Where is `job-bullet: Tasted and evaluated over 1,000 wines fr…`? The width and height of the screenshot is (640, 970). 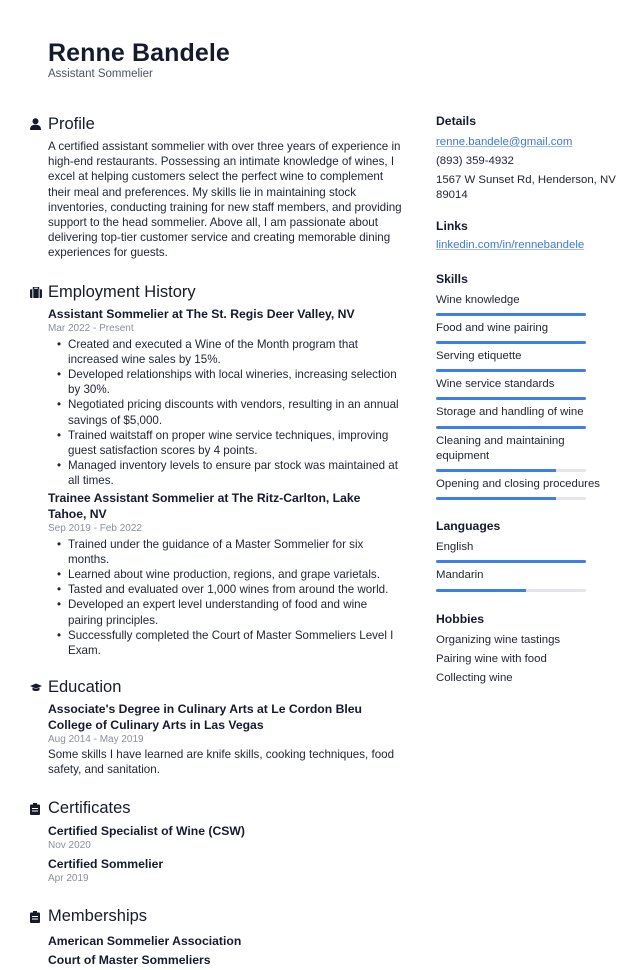
job-bullet: Tasted and evaluated over 1,000 wines fr… is located at coordinates (229, 589).